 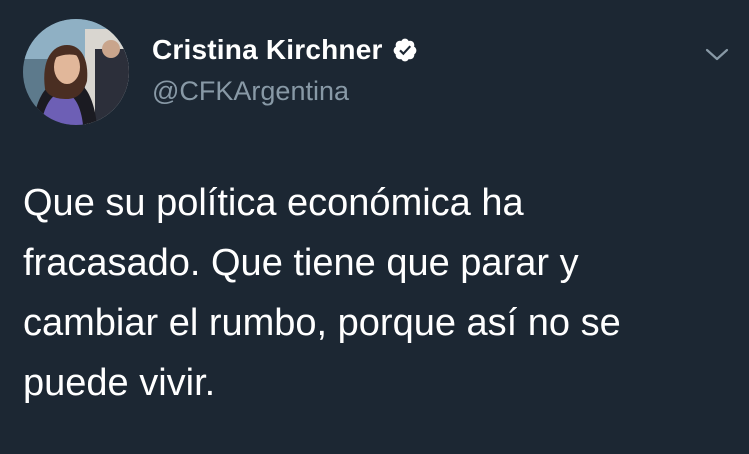 I want to click on tweet-text-line: fracasado. Que tiene que parar y, so click(x=301, y=263).